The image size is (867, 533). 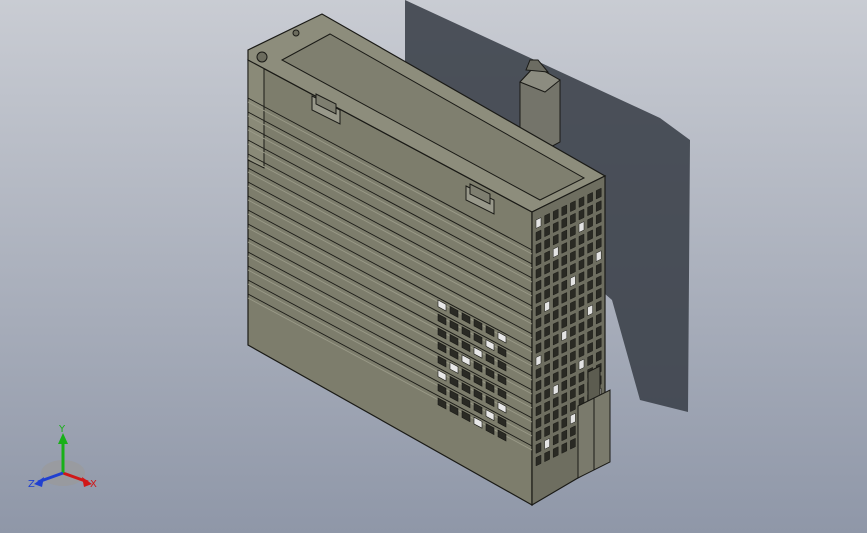 What do you see at coordinates (262, 57) in the screenshot?
I see `mount-hole` at bounding box center [262, 57].